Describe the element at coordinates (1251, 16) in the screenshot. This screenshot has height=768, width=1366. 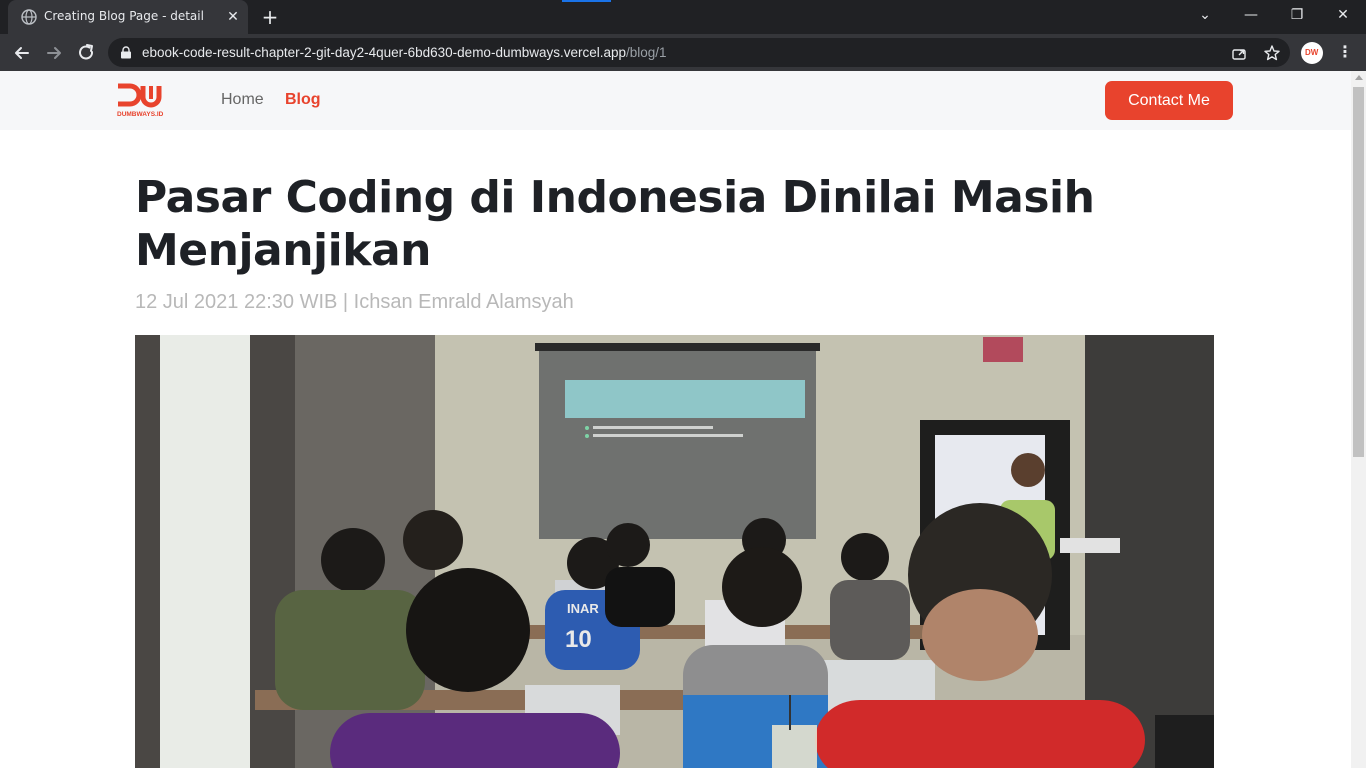
I see `minimize-button: —` at that location.